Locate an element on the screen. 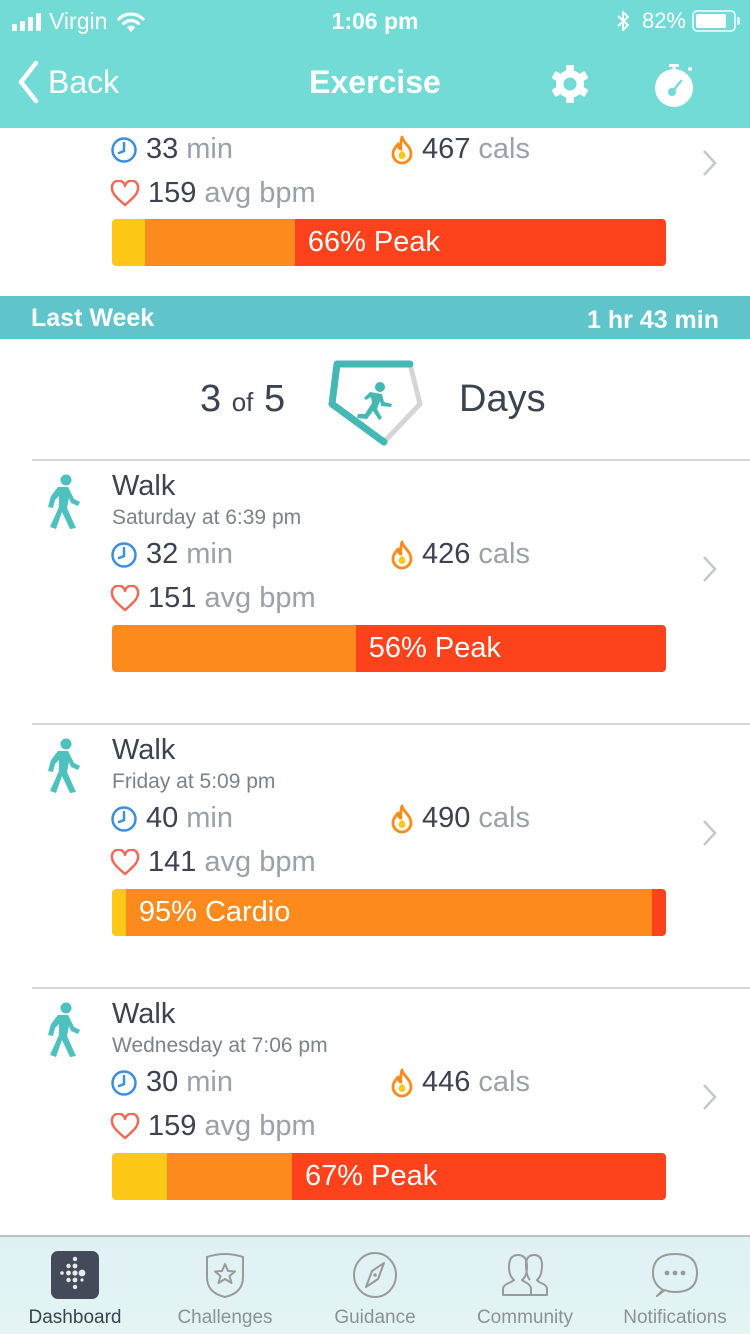 The width and height of the screenshot is (750, 1334). duration: 40 min is located at coordinates (171, 818).